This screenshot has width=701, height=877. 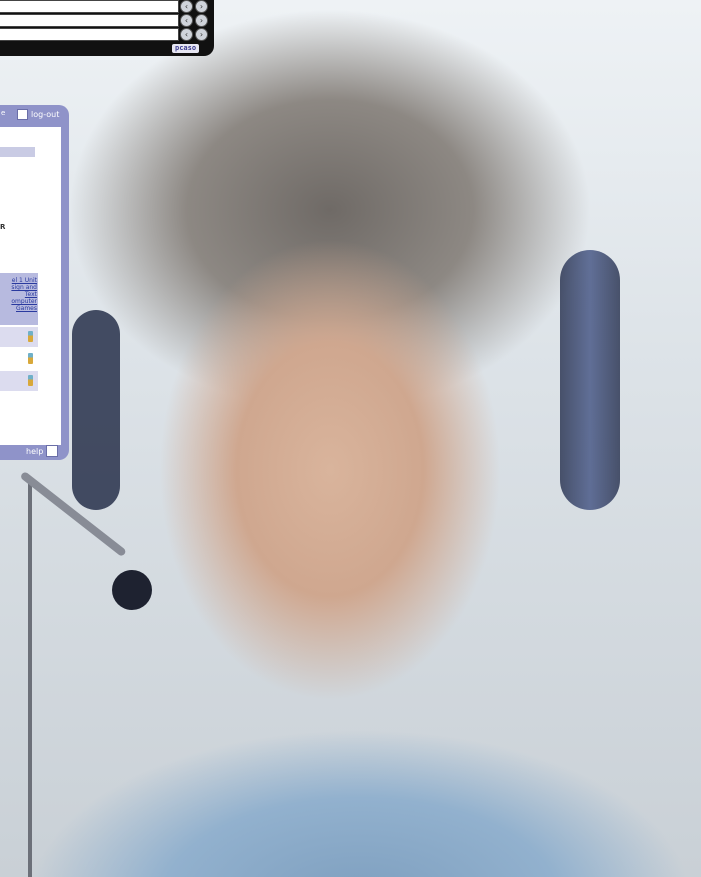 What do you see at coordinates (194, 20) in the screenshot?
I see `nav-buttons-2: ‹ ›` at bounding box center [194, 20].